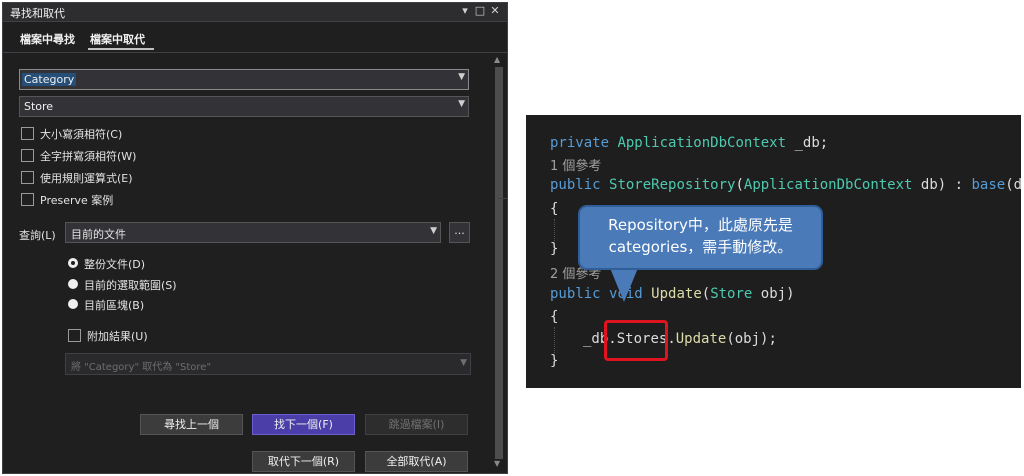  Describe the element at coordinates (700, 236) in the screenshot. I see `callout-text: Repository中，此處原先是categories，需手動修改。` at that location.